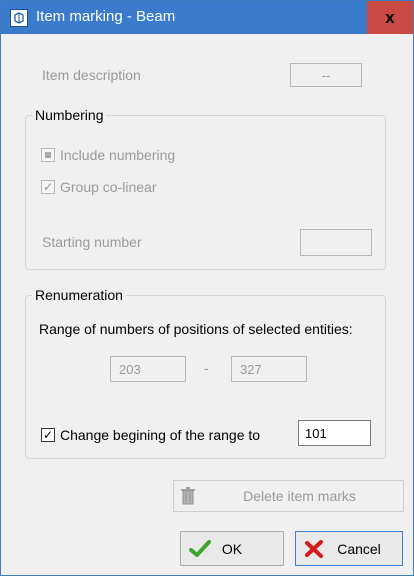 The height and width of the screenshot is (576, 414). Describe the element at coordinates (269, 369) in the screenshot. I see `range-to-field: 327` at that location.